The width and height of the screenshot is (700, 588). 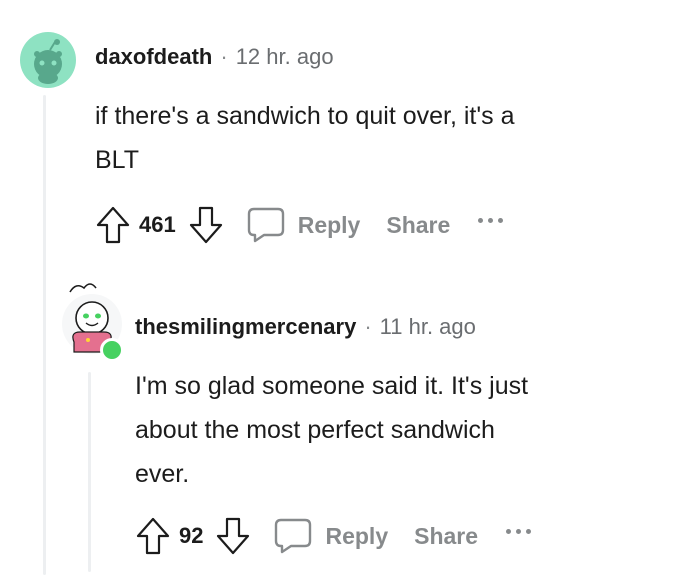 I want to click on avatar-daxofdeath, so click(x=48, y=60).